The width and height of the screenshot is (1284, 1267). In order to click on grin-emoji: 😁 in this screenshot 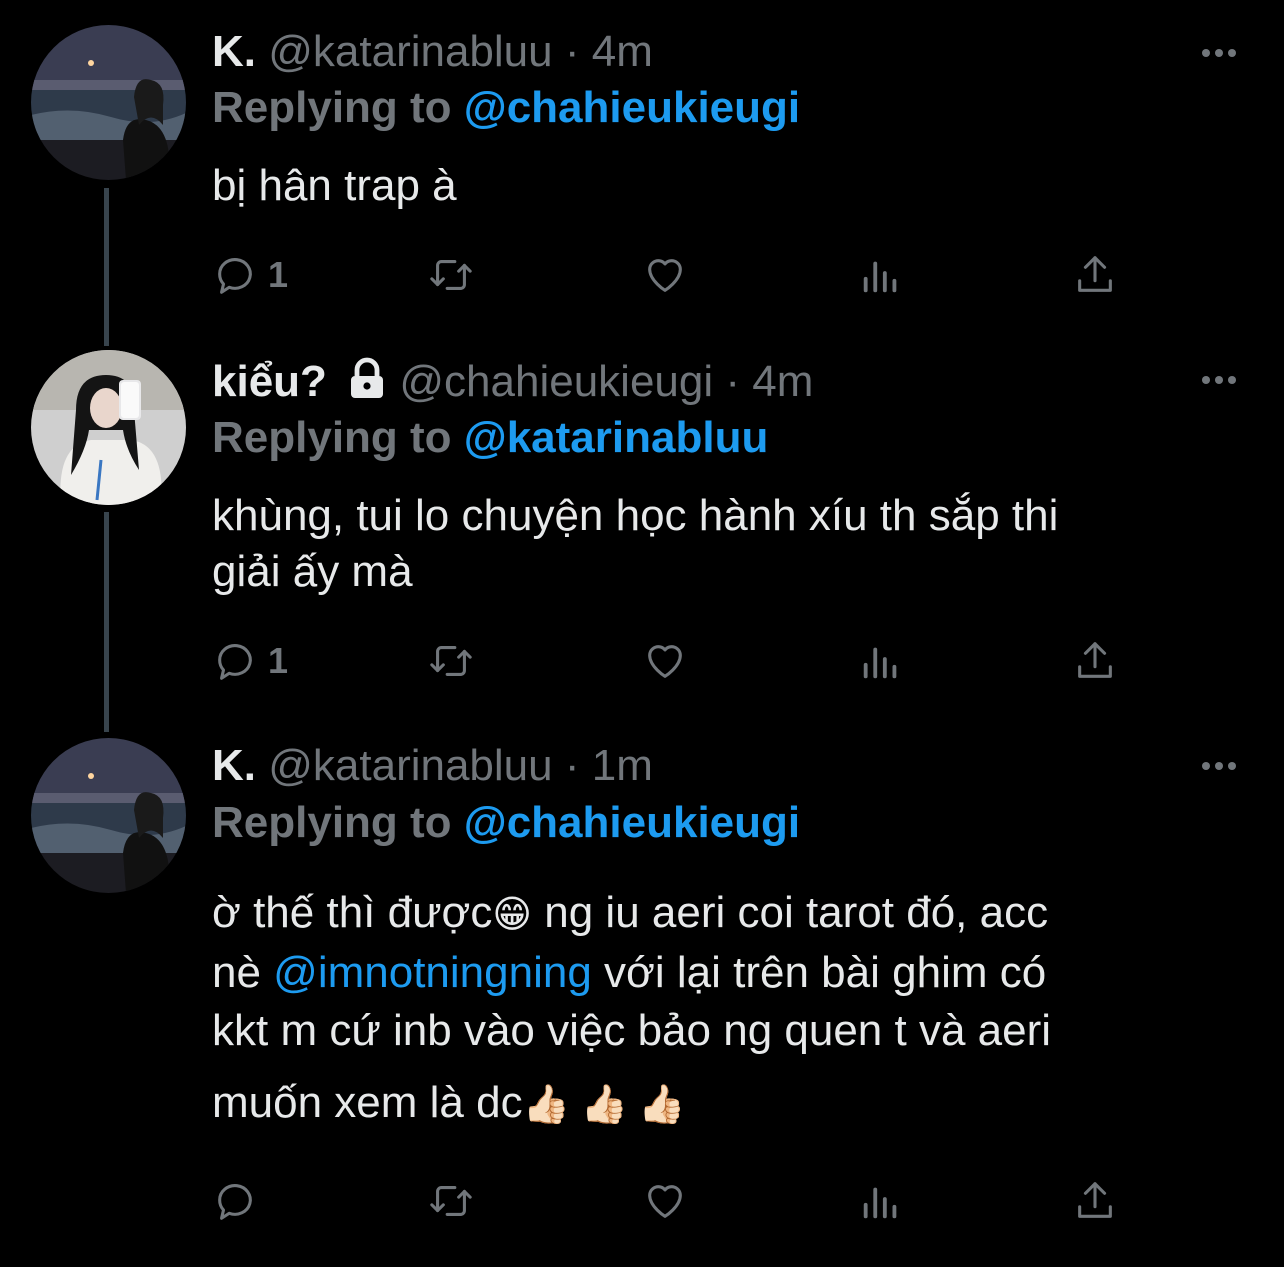, I will do `click(512, 915)`.